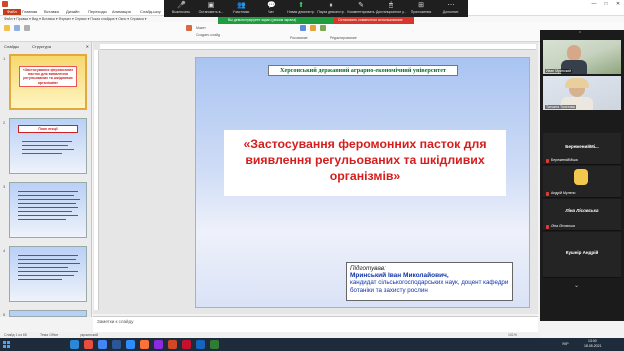 The height and width of the screenshot is (351, 624). What do you see at coordinates (88, 344) in the screenshot?
I see `opera-icon` at bounding box center [88, 344].